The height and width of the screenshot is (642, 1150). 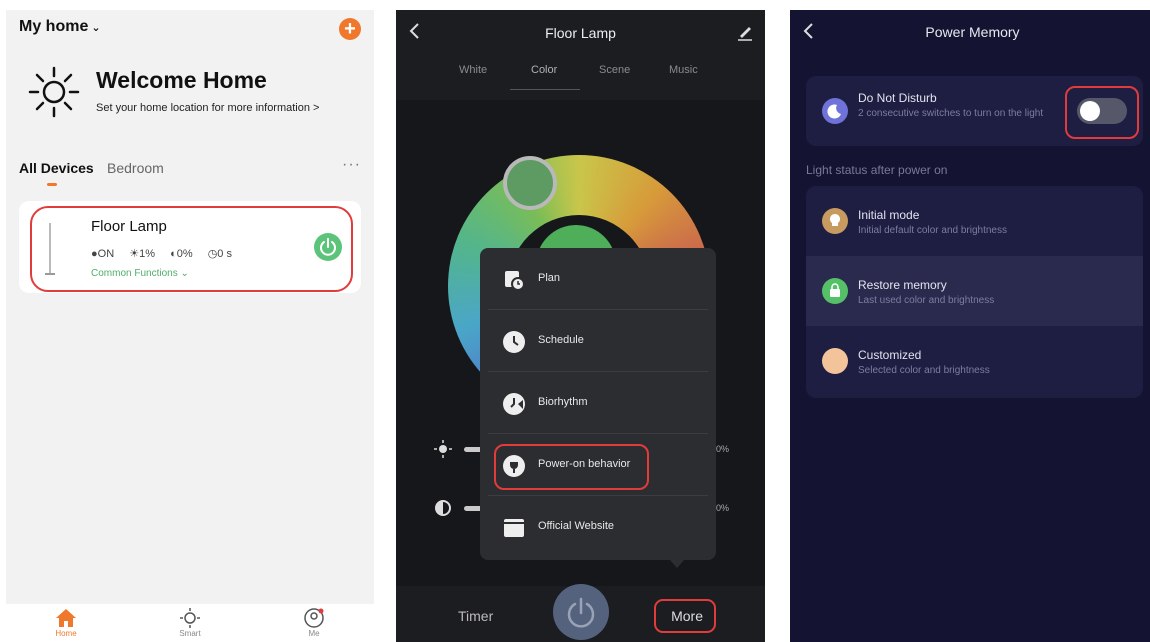 I want to click on color-picker-handle, so click(x=530, y=183).